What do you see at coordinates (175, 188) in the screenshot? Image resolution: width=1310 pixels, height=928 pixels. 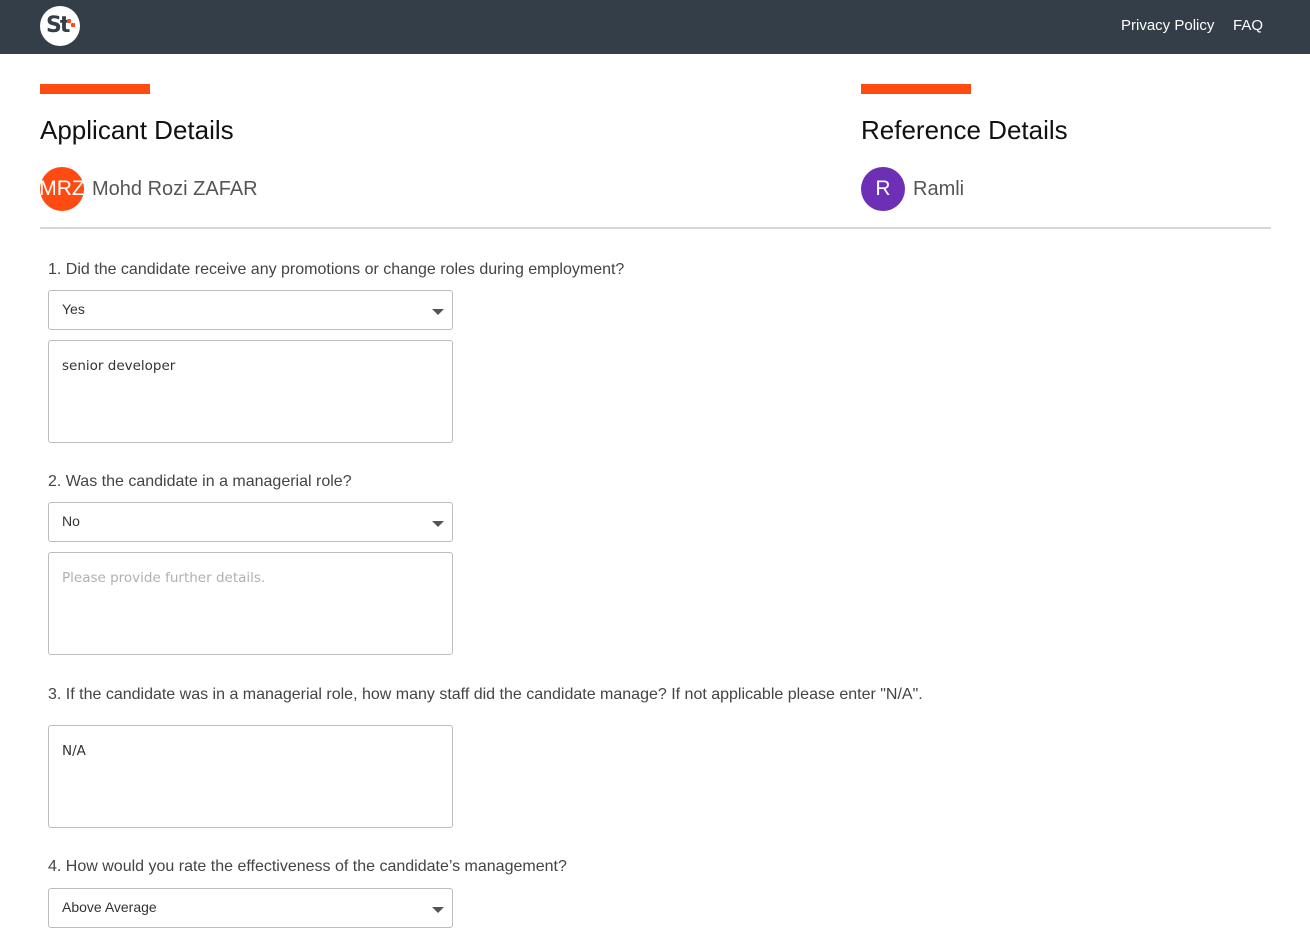 I see `applicant-name: Mohd Rozi ZAFAR` at bounding box center [175, 188].